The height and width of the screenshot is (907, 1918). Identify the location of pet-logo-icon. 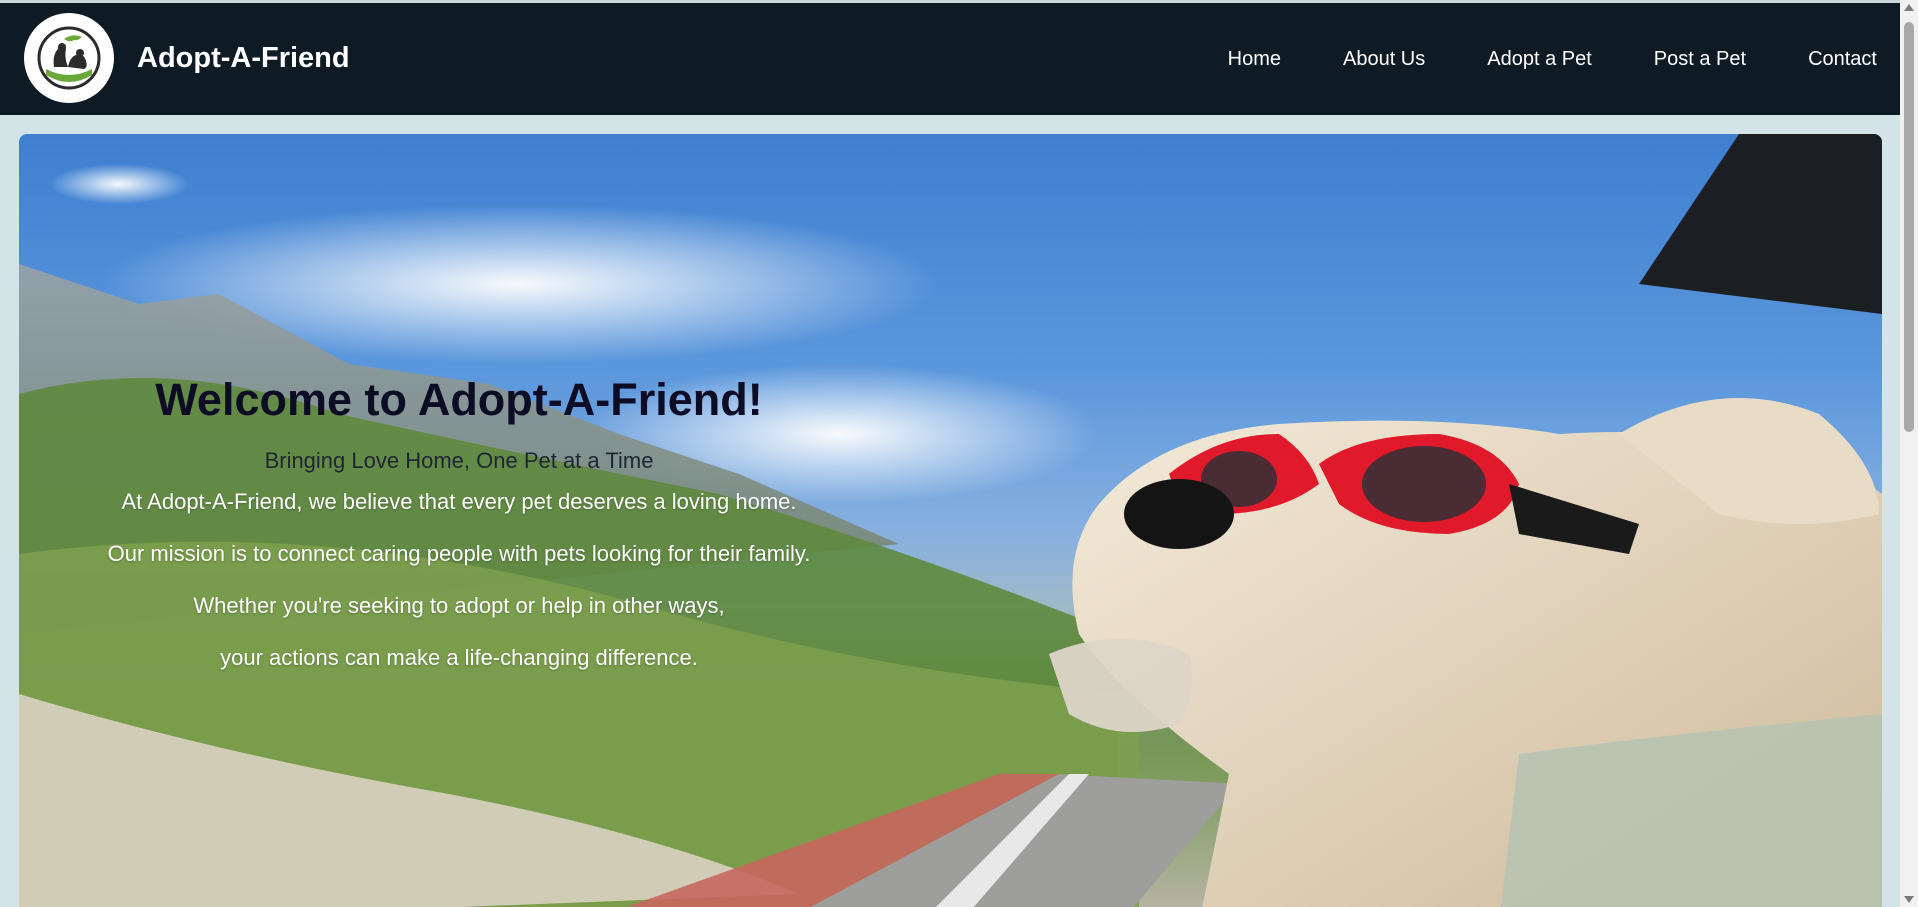
(69, 58).